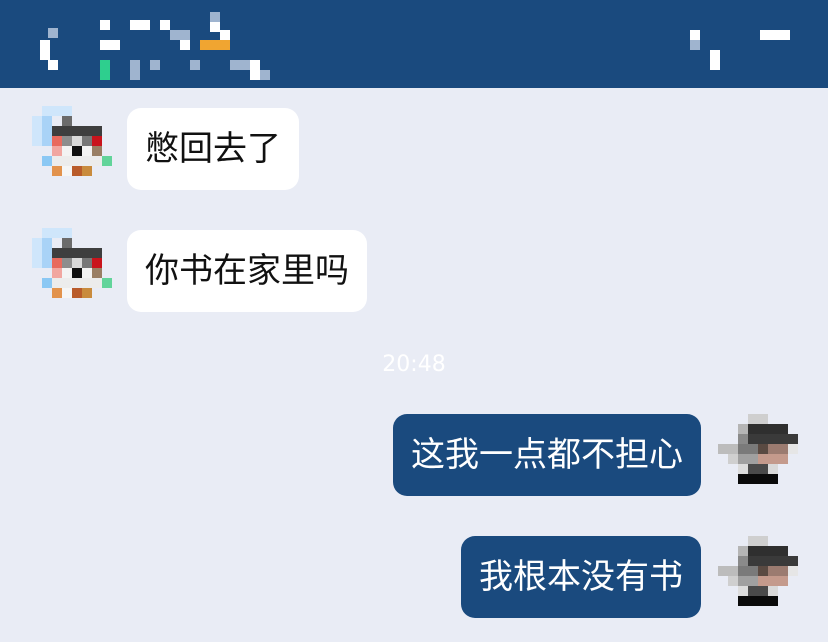  What do you see at coordinates (191, 69) in the screenshot?
I see `online-status` at bounding box center [191, 69].